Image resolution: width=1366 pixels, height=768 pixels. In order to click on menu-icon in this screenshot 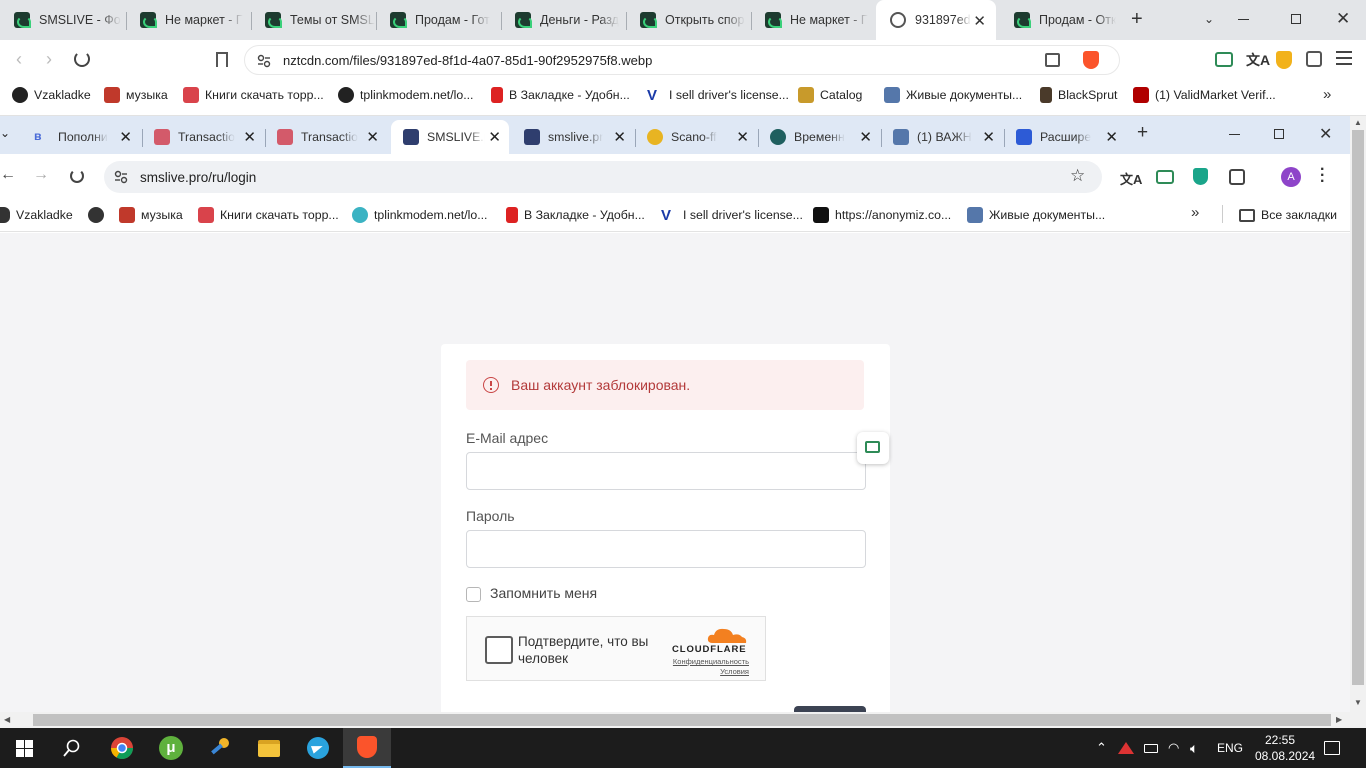, I will do `click(1344, 58)`.